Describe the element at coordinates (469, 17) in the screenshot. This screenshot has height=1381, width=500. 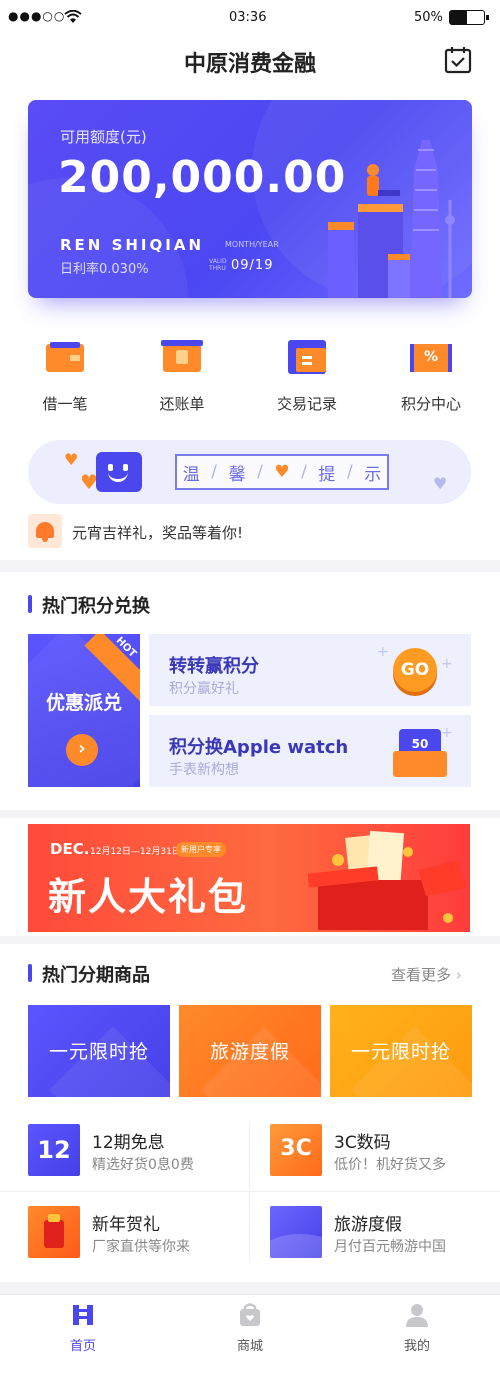
I see `battery-icon` at that location.